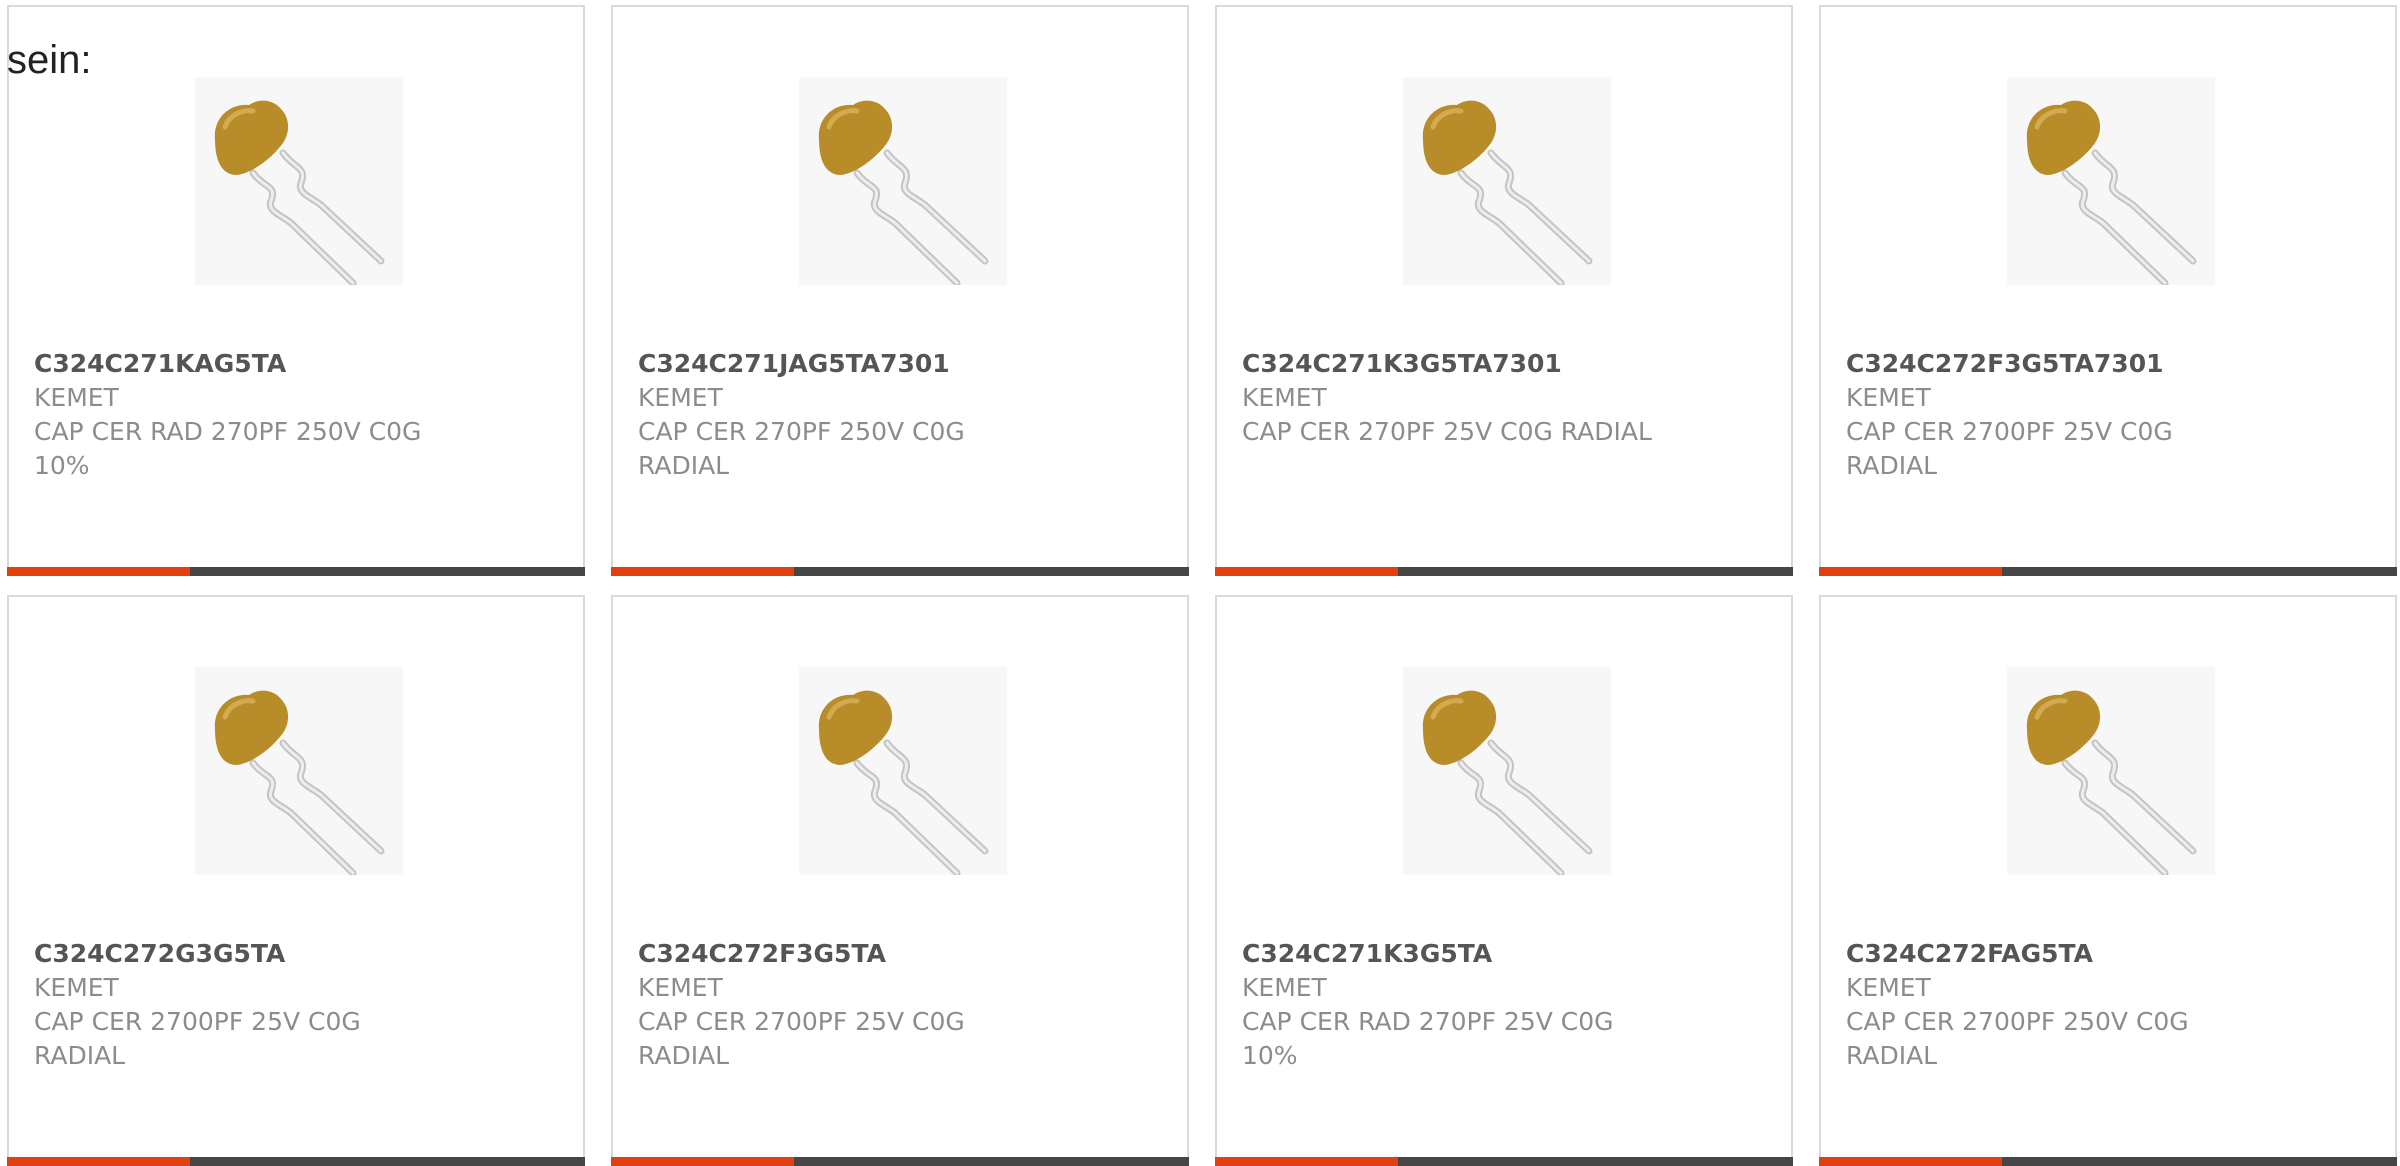 The image size is (2400, 1166). What do you see at coordinates (1447, 431) in the screenshot?
I see `product-description: CAP CER 270PF 25V C0G RADIAL` at bounding box center [1447, 431].